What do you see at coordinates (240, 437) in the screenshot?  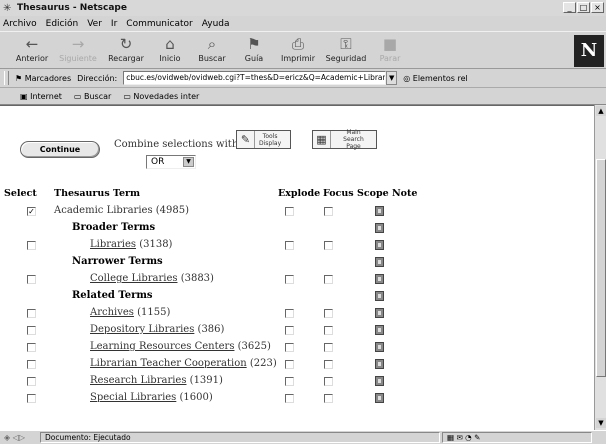 I see `status-text: Documento: Ejecutado` at bounding box center [240, 437].